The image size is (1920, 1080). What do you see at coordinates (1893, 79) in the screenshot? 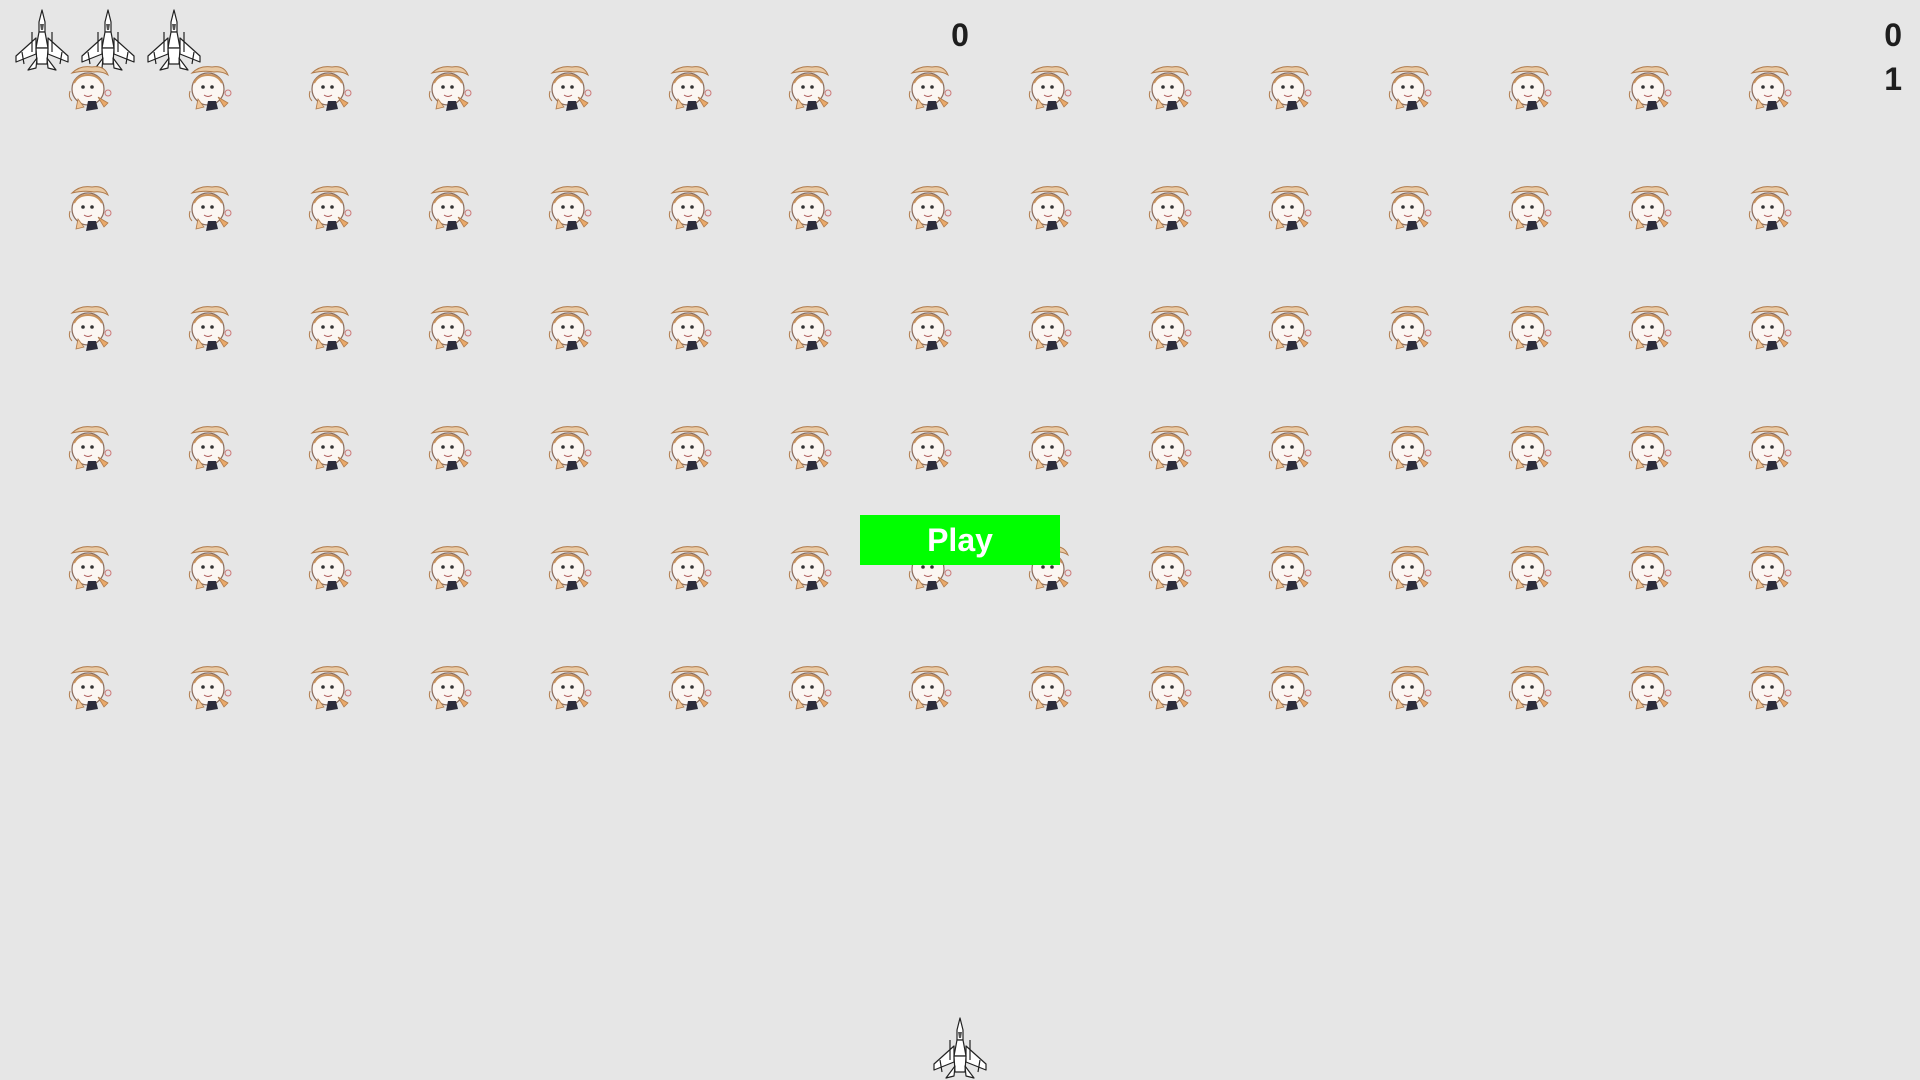
I see `level-display: 1` at bounding box center [1893, 79].